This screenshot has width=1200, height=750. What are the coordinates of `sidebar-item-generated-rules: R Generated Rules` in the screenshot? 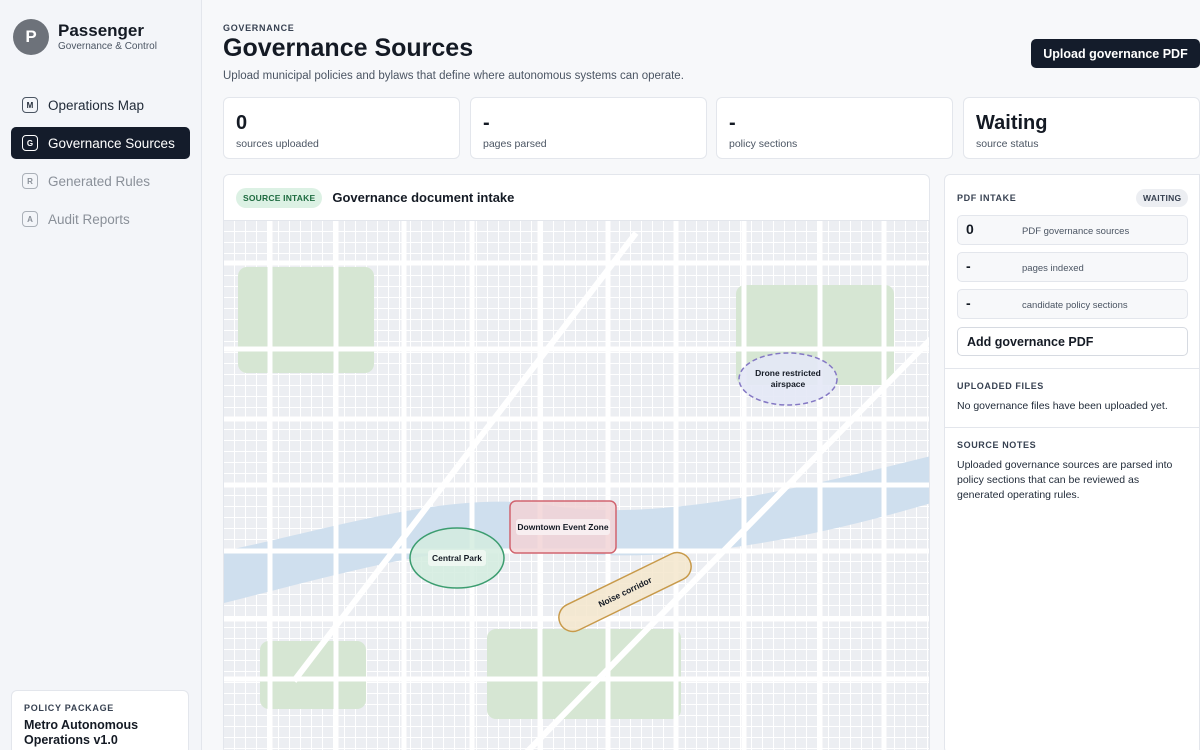 It's located at (100, 181).